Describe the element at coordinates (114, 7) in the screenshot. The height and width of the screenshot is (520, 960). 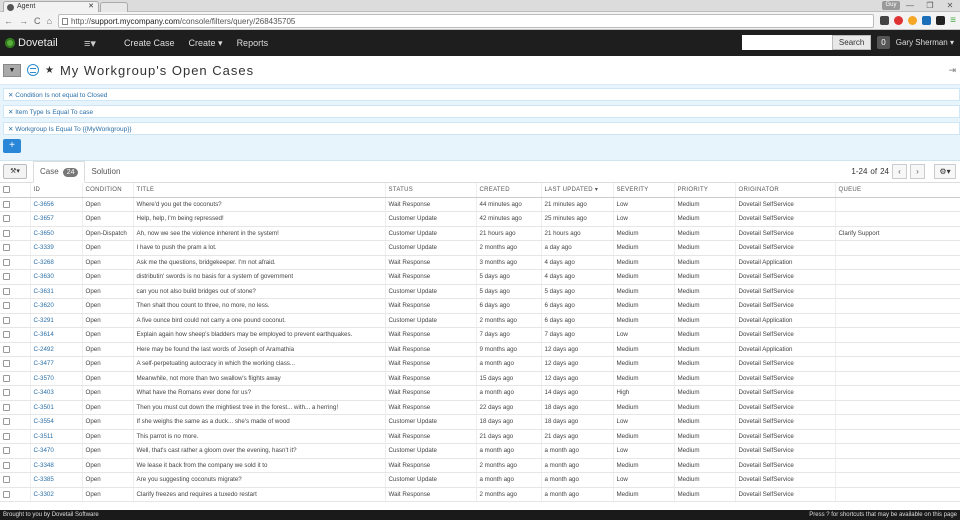
I see `new-tab-button` at that location.